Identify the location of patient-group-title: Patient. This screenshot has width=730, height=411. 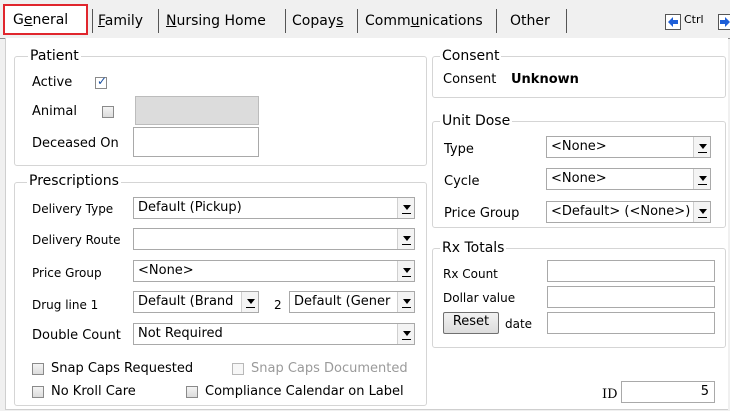
(54, 56).